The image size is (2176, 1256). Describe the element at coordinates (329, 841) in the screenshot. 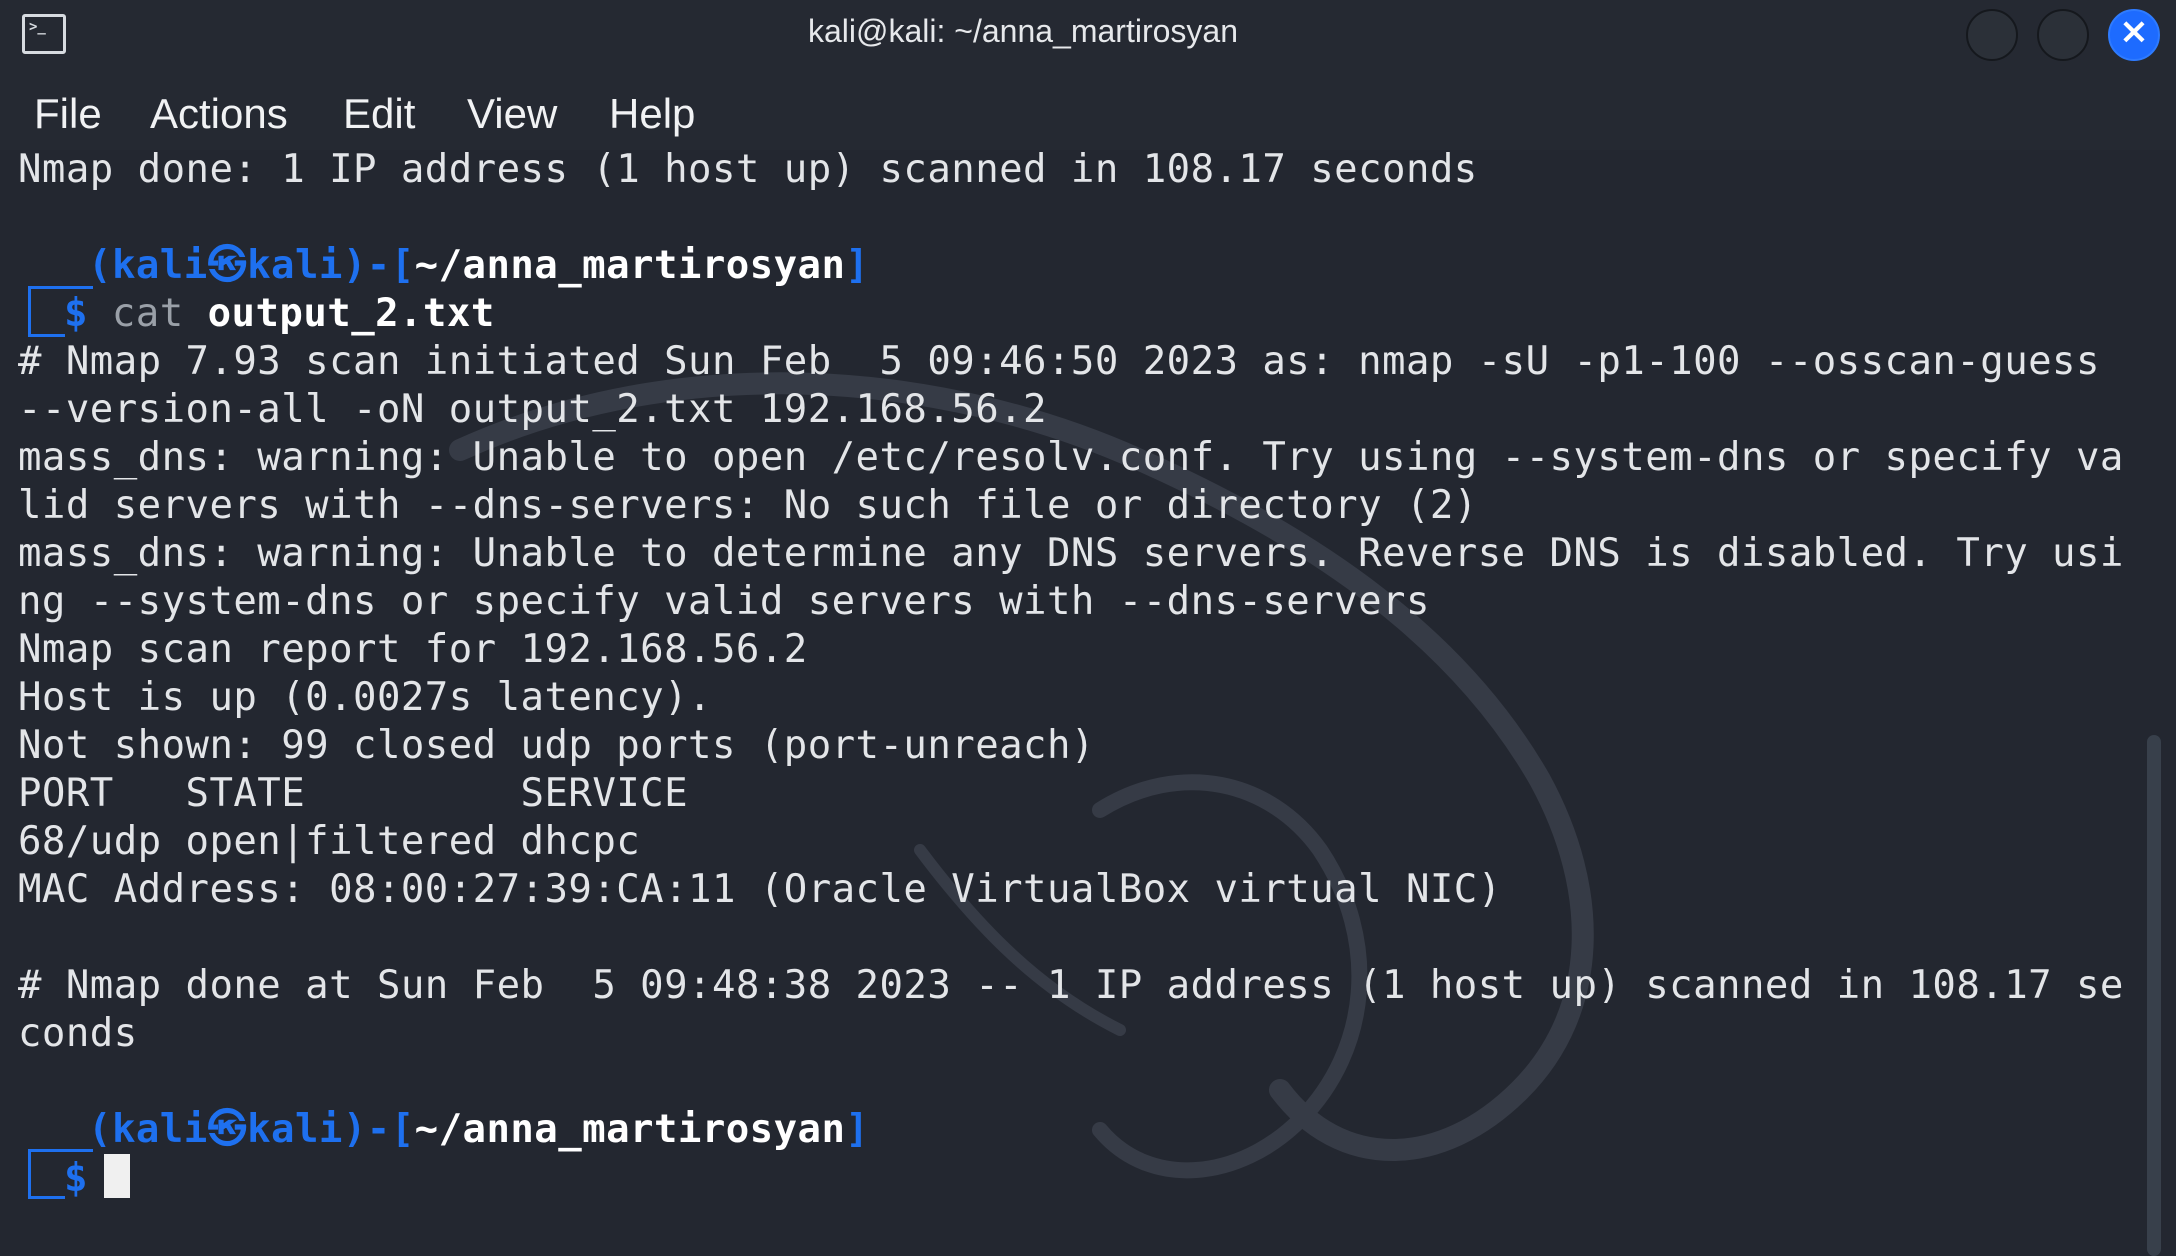

I see `output-line: 68/udp open|filtered dhcpc` at that location.